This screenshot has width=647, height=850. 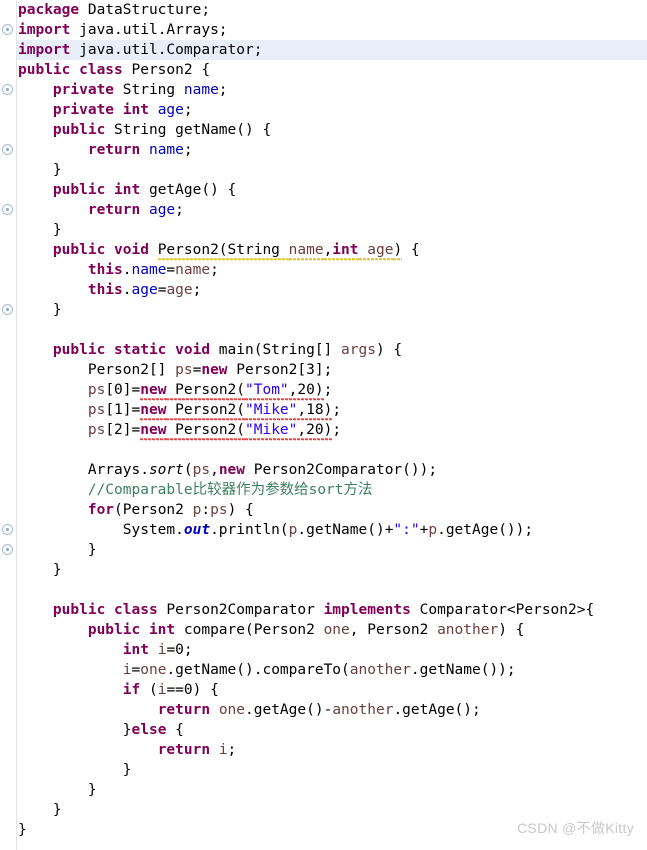 I want to click on code-line: //Comparable比较器作为参数给sort方法, so click(x=332, y=490).